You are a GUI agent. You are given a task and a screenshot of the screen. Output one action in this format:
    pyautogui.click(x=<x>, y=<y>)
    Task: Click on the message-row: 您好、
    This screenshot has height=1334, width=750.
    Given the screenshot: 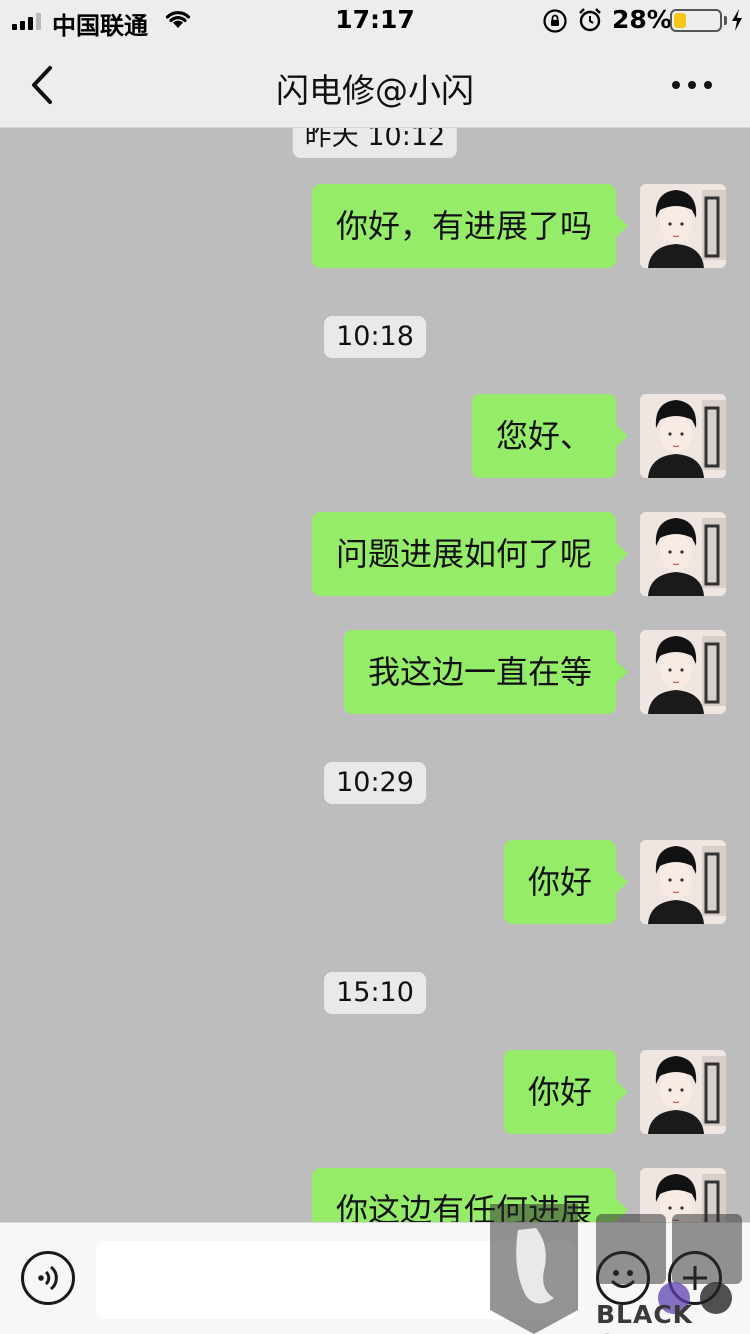 What is the action you would take?
    pyautogui.click(x=598, y=436)
    